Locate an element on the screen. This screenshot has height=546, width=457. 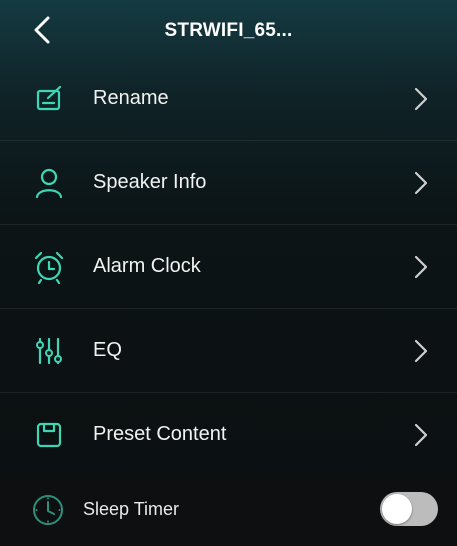
preset-icon is located at coordinates (49, 435).